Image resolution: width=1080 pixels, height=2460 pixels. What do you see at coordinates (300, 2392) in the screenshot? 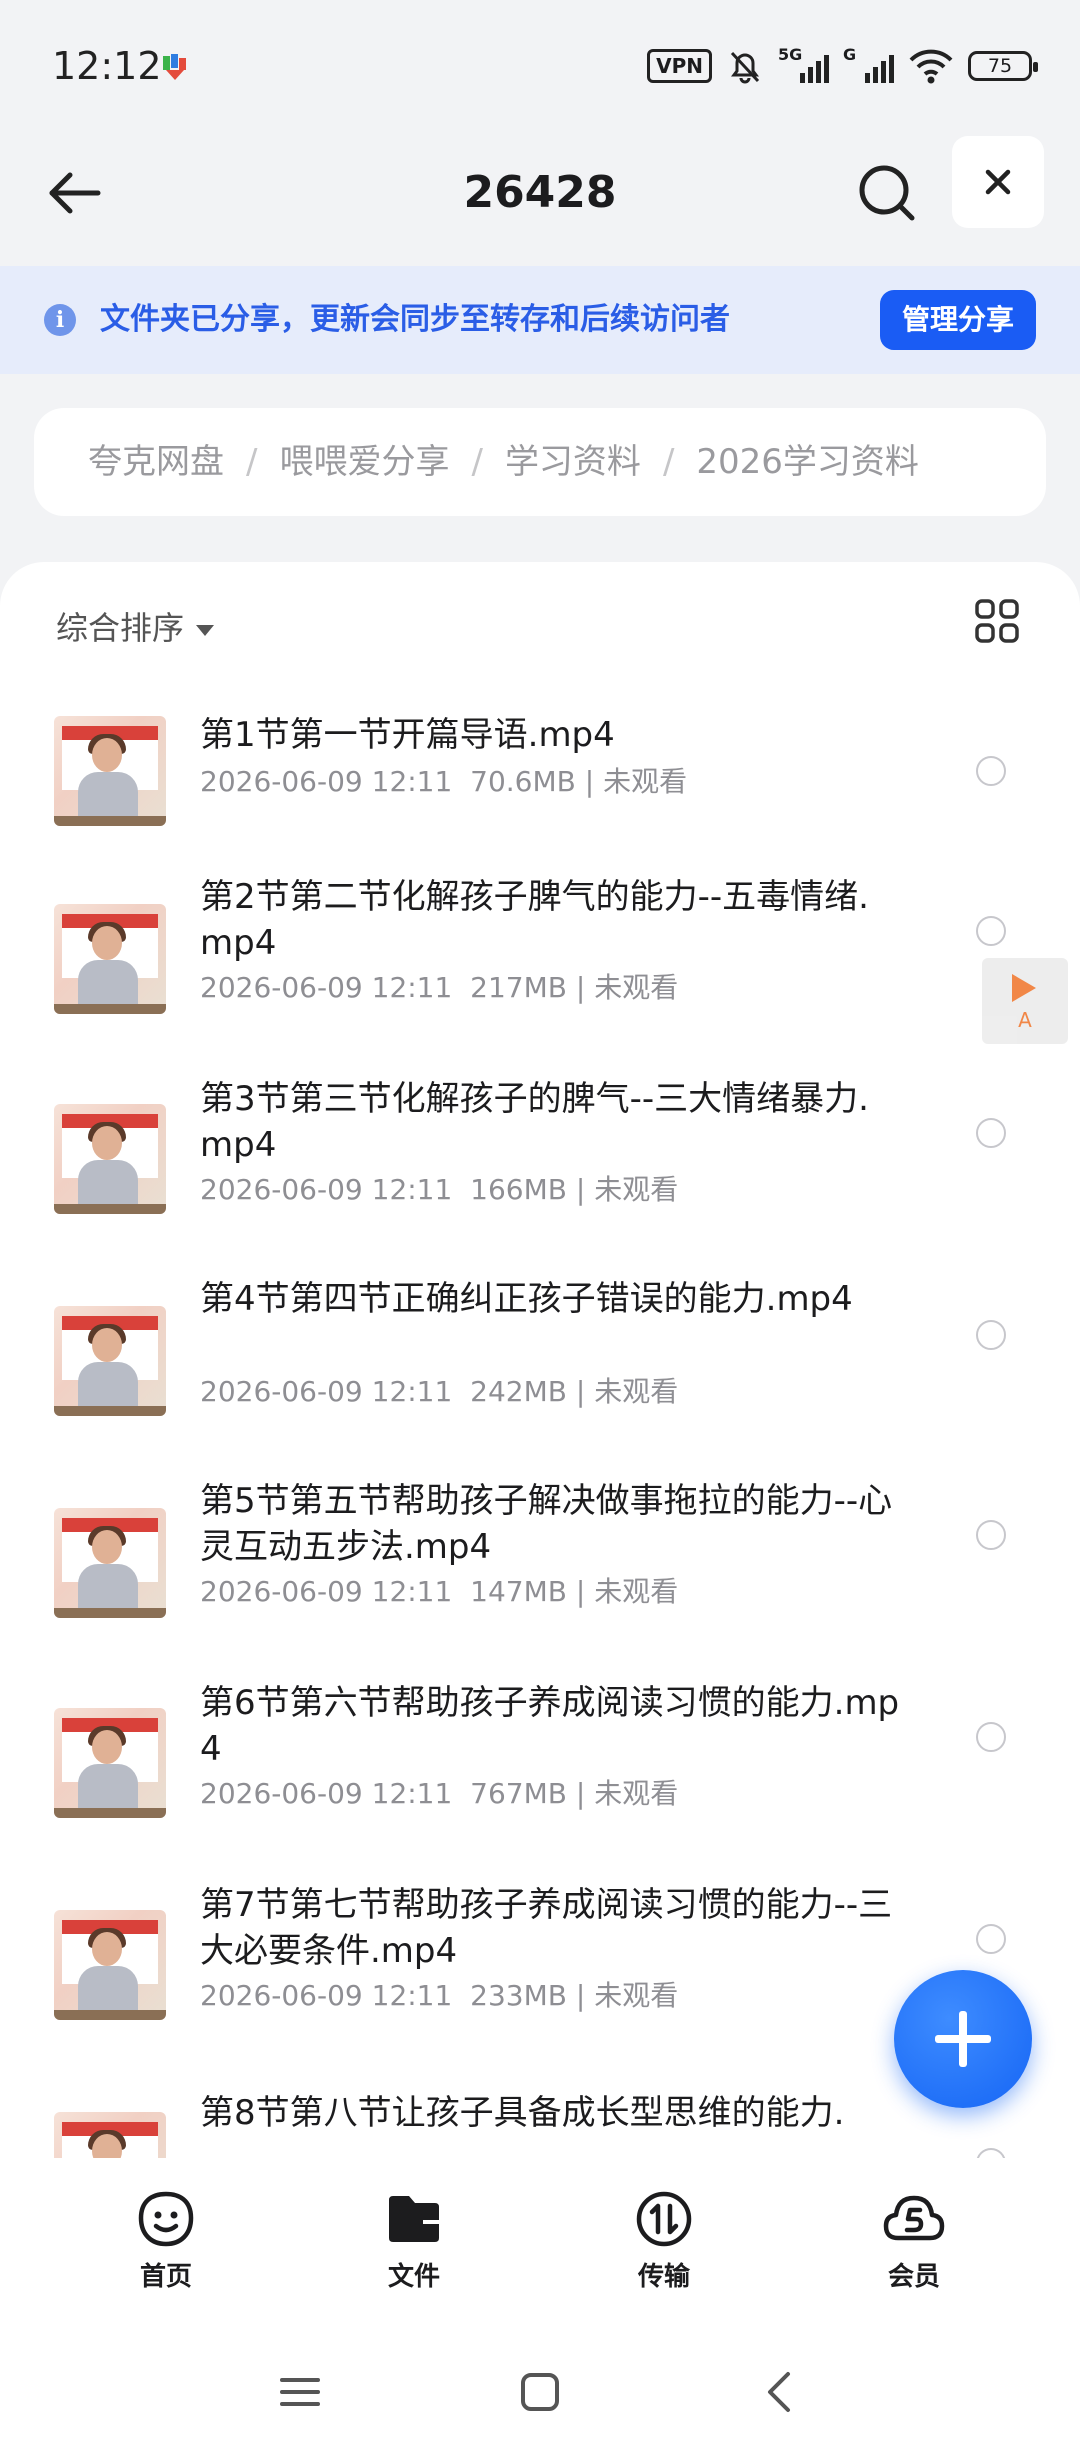
I see `menu-icon` at bounding box center [300, 2392].